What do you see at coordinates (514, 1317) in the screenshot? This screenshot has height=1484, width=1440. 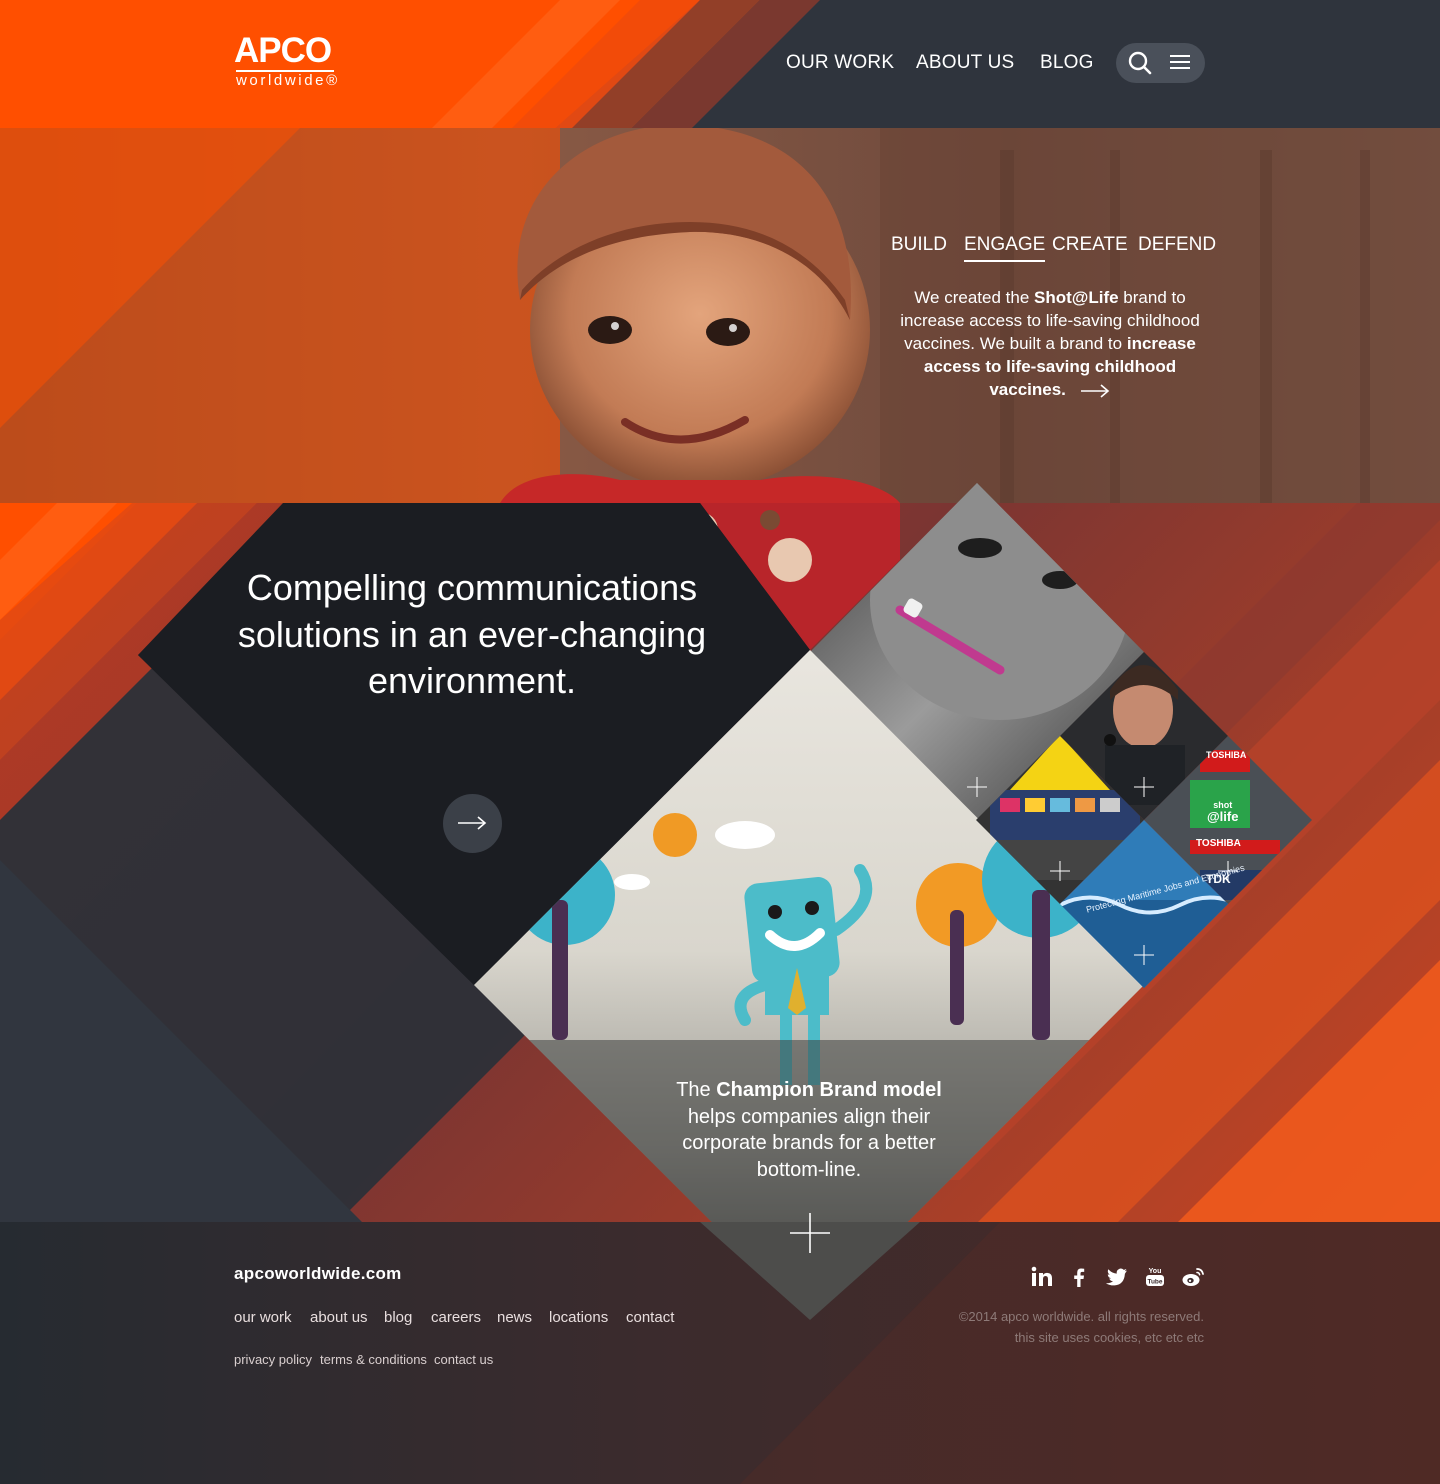 I see `footer-link-news: news` at bounding box center [514, 1317].